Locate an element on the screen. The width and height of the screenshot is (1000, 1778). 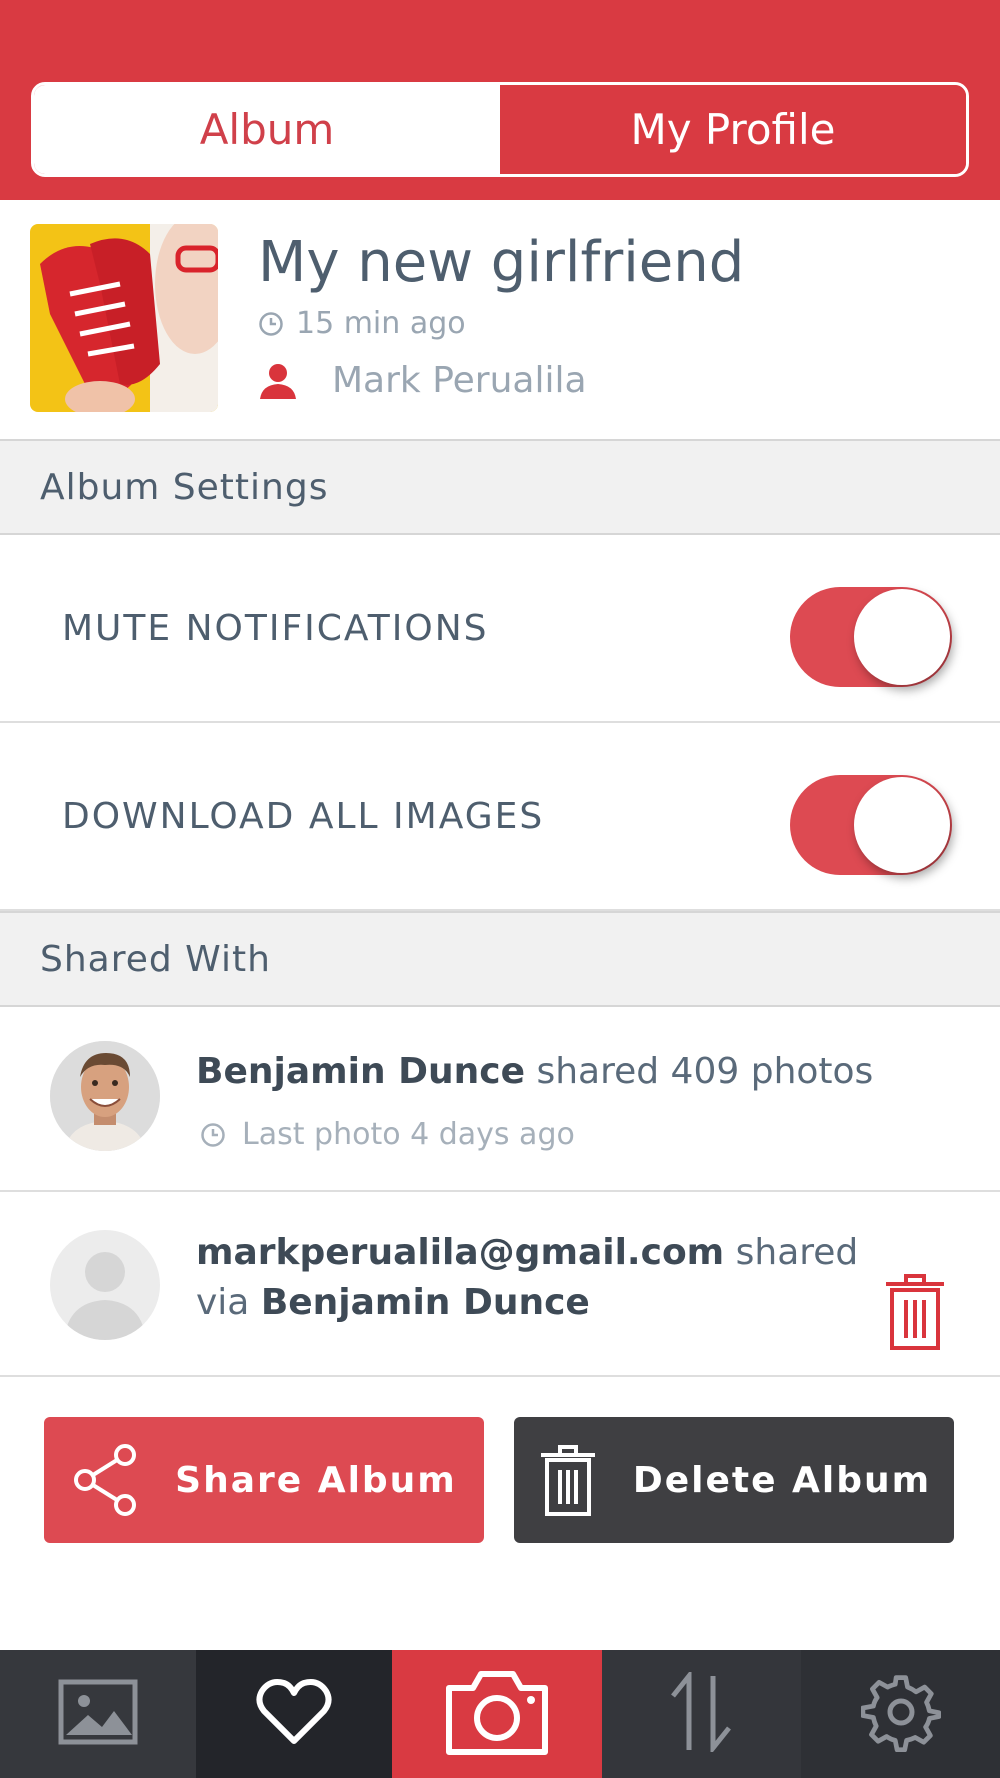
shared-via-name: Benjamin Dunce is located at coordinates (425, 1302).